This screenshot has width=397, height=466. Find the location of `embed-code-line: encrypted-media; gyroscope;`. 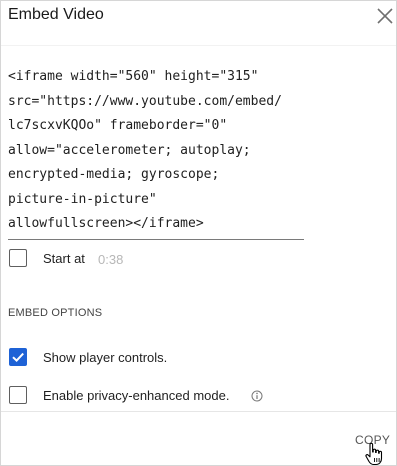

embed-code-line: encrypted-media; gyroscope; is located at coordinates (114, 174).